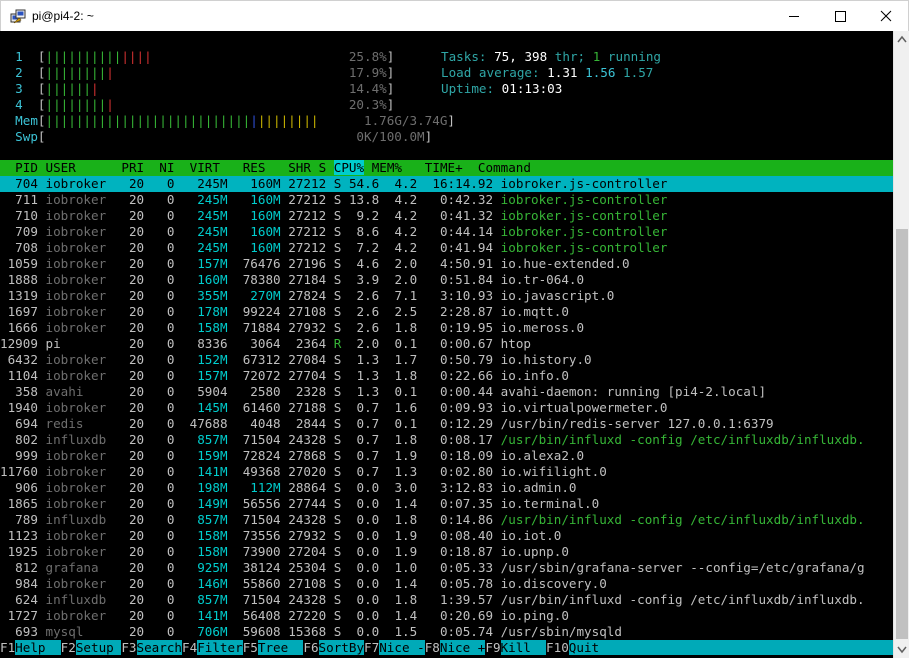 The image size is (909, 658). I want to click on col-pid: PID, so click(19, 167).